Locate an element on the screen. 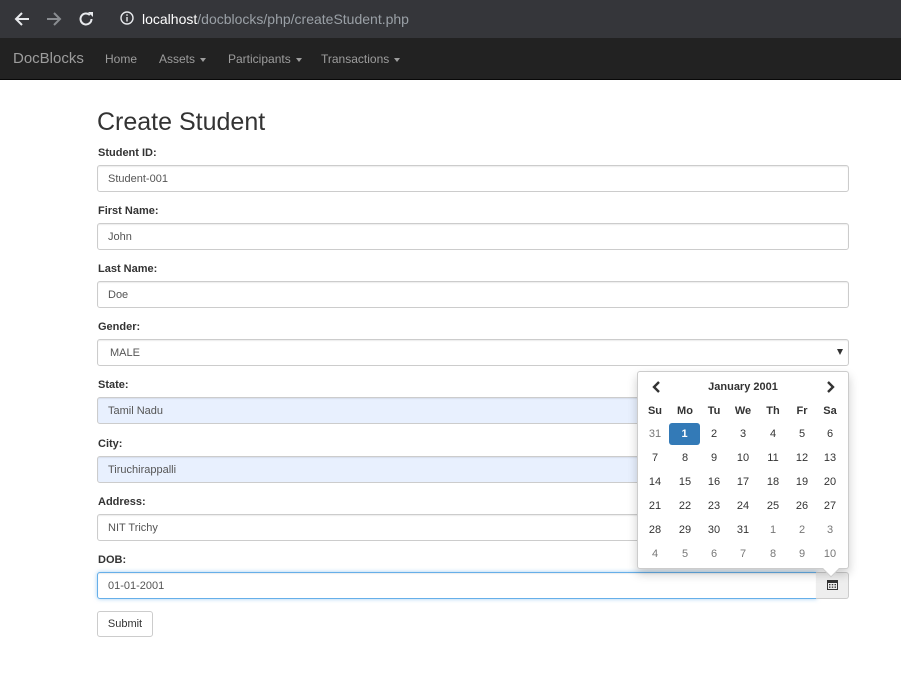 This screenshot has height=684, width=901. calendar-day: 29 is located at coordinates (685, 530).